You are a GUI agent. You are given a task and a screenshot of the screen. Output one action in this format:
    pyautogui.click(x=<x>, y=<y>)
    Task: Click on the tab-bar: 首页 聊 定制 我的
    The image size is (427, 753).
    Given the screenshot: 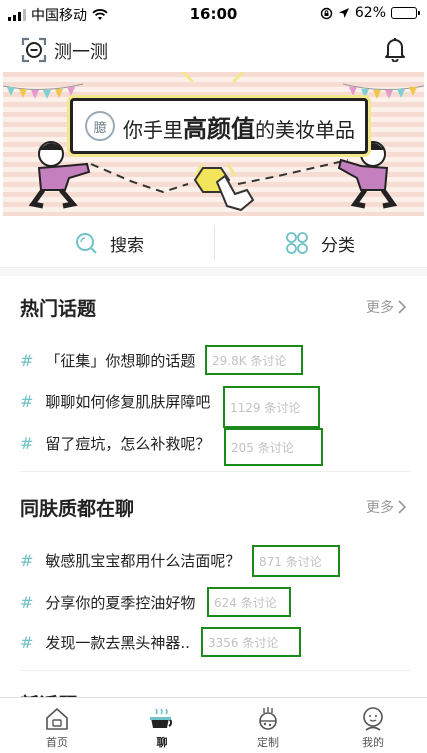 What is the action you would take?
    pyautogui.click(x=213, y=725)
    